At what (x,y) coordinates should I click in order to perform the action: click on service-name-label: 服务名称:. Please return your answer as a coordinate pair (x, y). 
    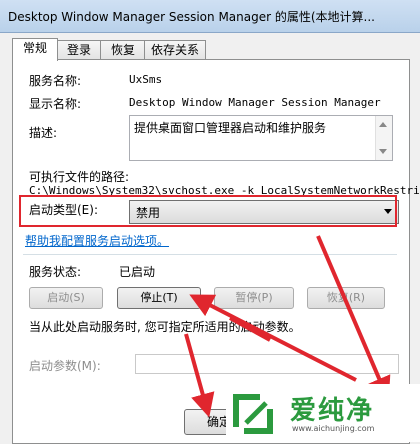
    Looking at the image, I should click on (55, 81).